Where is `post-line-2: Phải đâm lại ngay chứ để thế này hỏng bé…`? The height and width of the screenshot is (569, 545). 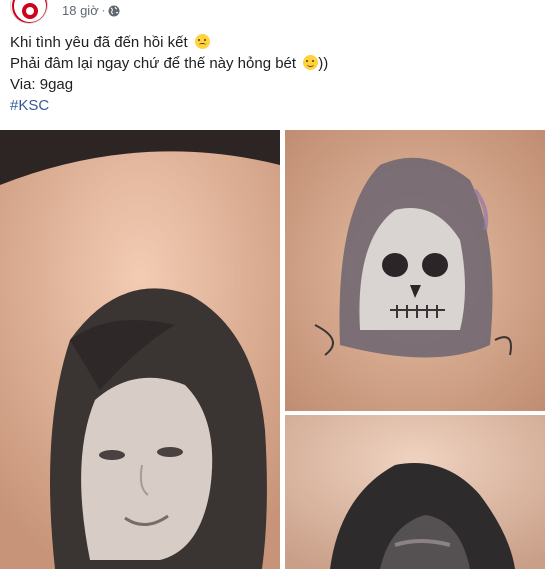
post-line-2: Phải đâm lại ngay chứ để thế này hỏng bé… is located at coordinates (272, 63).